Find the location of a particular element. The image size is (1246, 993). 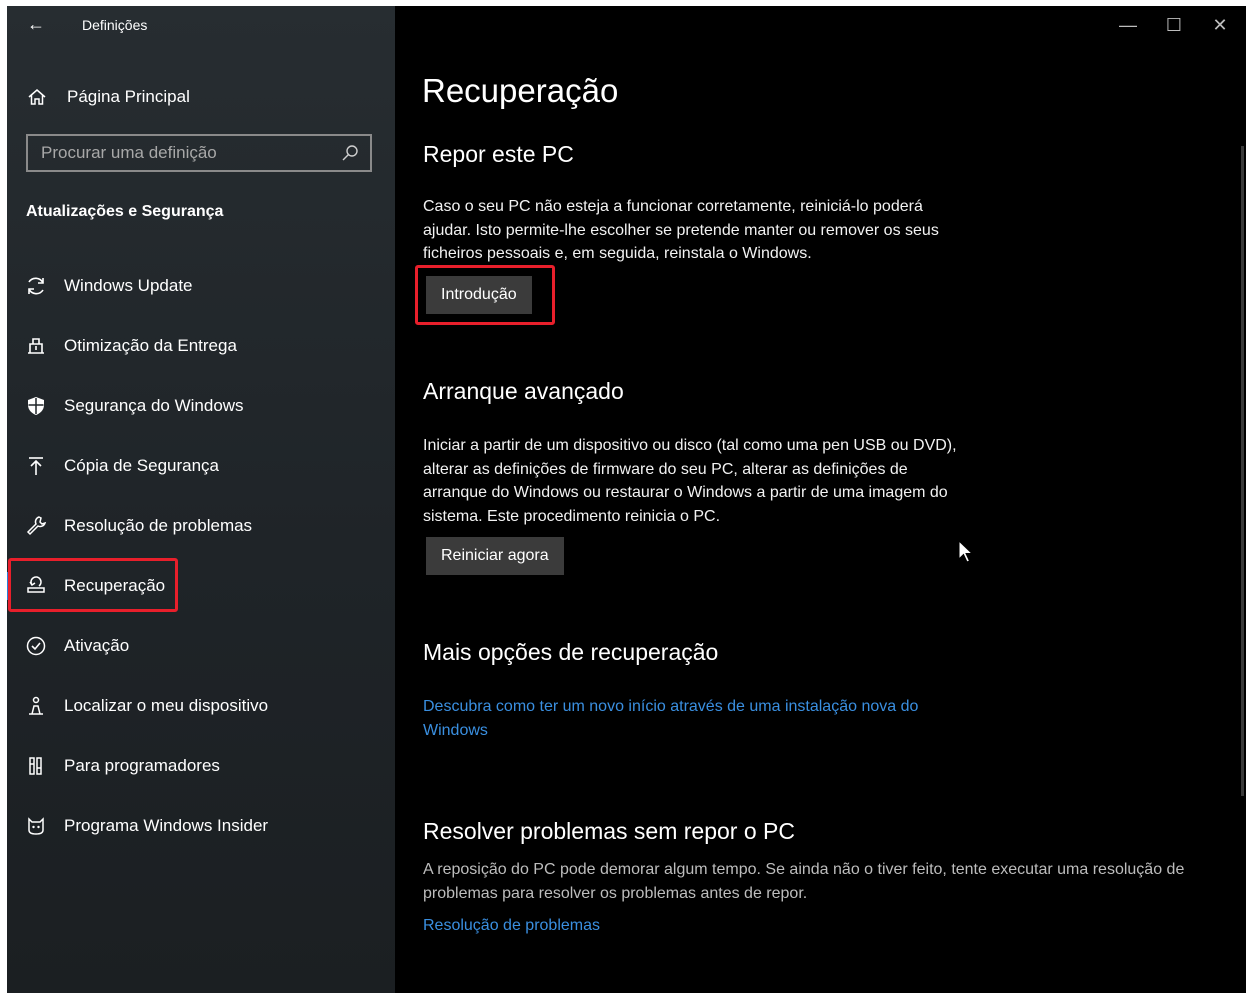

recovery-icon is located at coordinates (36, 586).